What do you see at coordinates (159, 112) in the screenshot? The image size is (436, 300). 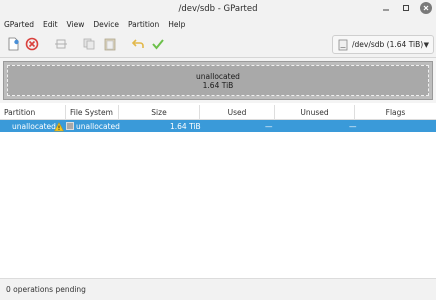 I see `column-header-size: Size` at bounding box center [159, 112].